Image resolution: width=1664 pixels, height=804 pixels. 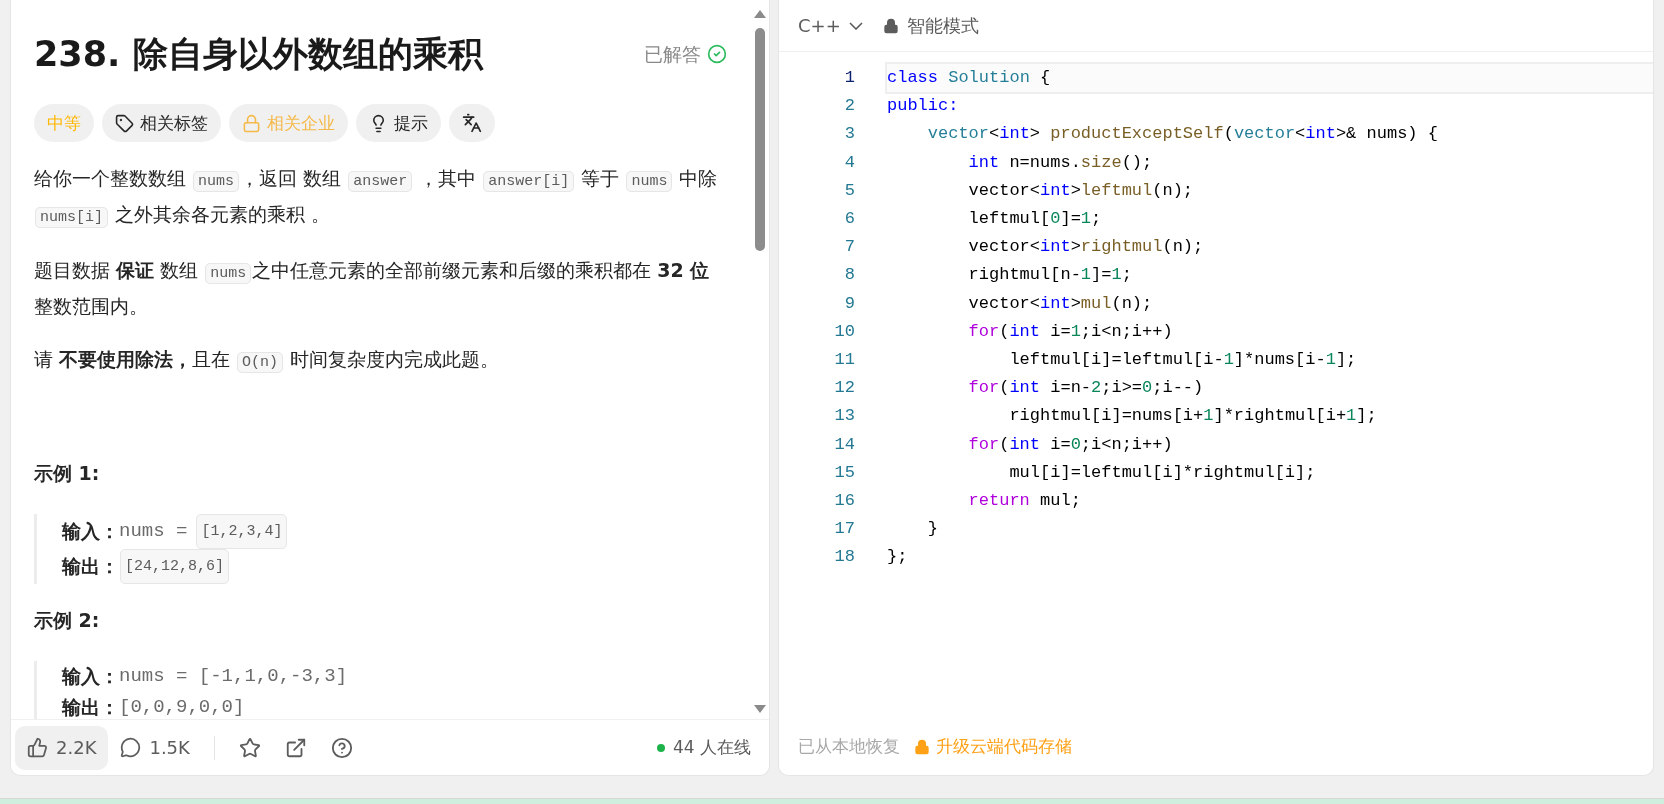 What do you see at coordinates (1086, 247) in the screenshot?
I see `code-line: vector<int>rightmul(n);` at bounding box center [1086, 247].